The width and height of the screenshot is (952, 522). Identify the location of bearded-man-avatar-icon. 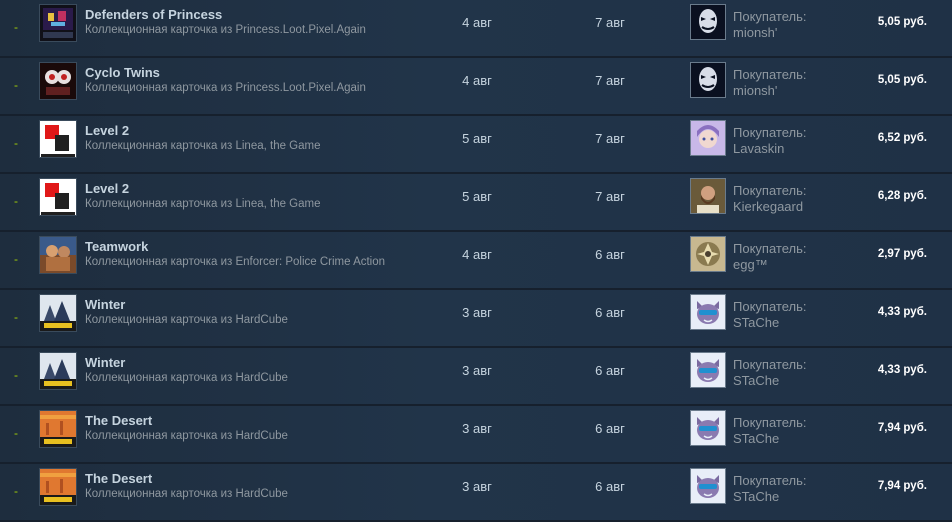
(708, 196).